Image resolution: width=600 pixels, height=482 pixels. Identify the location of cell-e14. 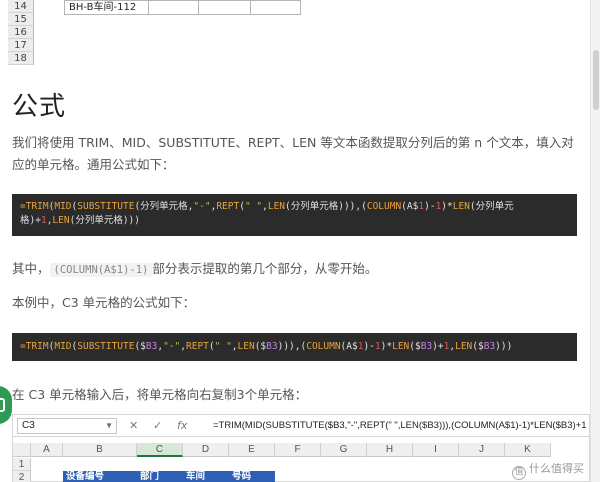
(275, 7).